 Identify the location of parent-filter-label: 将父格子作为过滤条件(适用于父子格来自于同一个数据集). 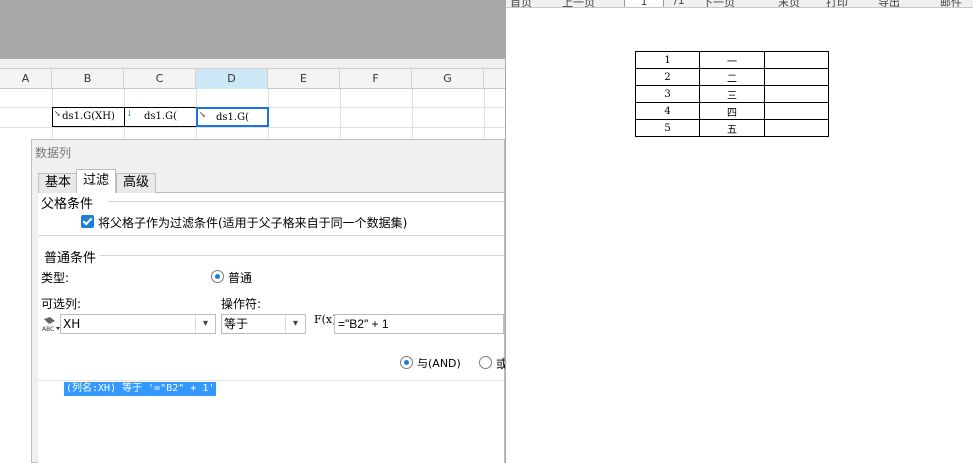
(253, 223).